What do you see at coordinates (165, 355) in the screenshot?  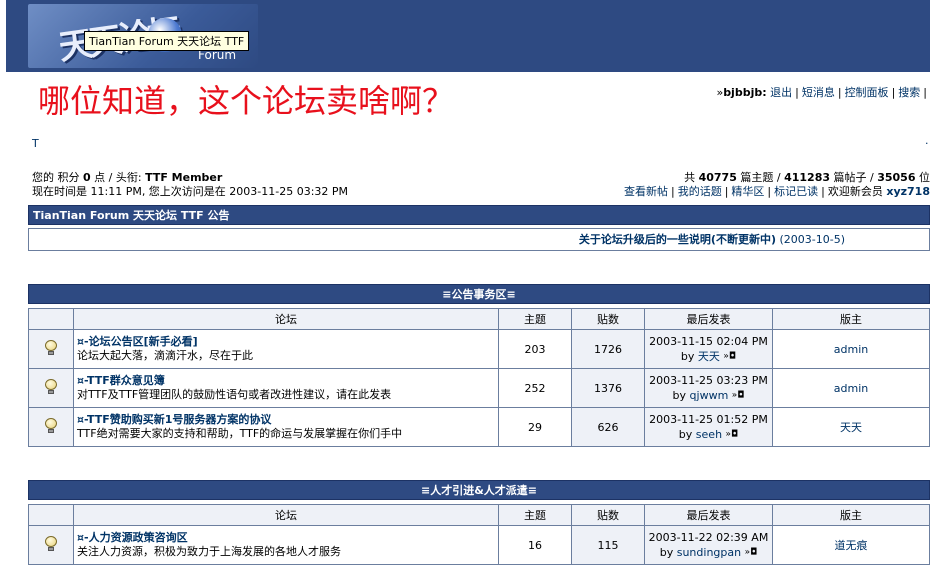 I see `forum-description: 论坛大起大落，滴滴汗水，尽在于此` at bounding box center [165, 355].